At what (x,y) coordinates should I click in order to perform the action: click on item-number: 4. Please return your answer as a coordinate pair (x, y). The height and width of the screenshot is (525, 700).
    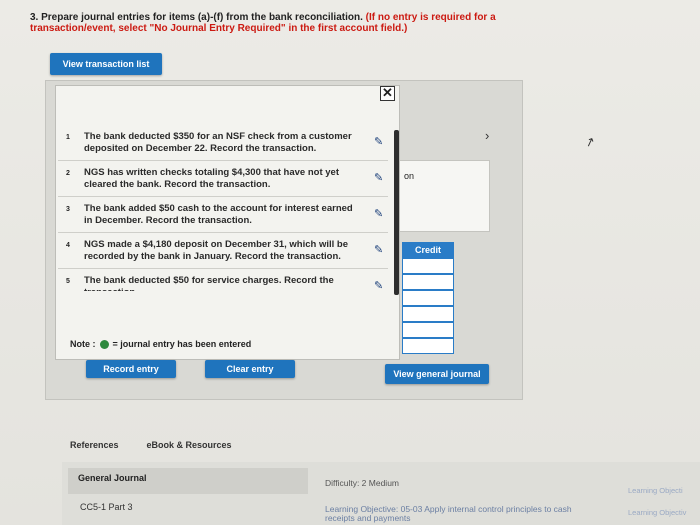
    Looking at the image, I should click on (68, 245).